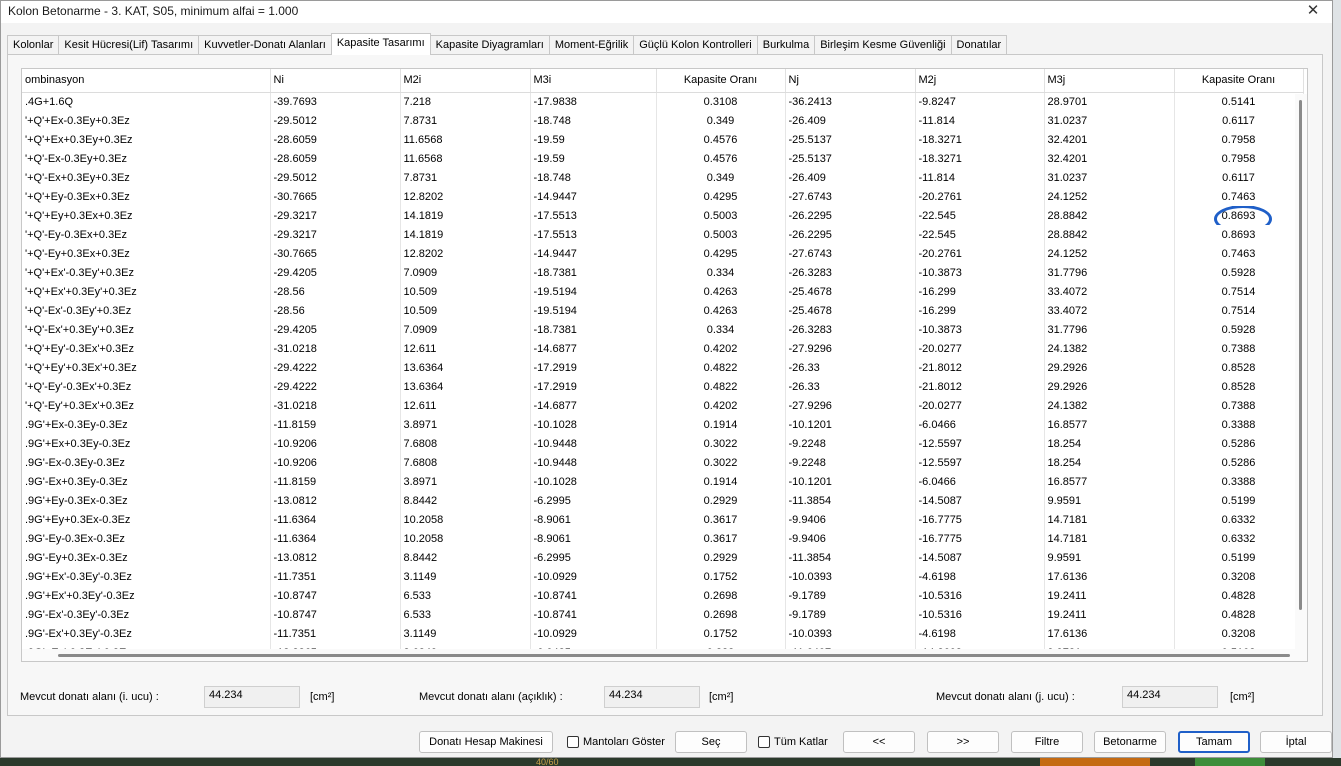 The image size is (1341, 766). What do you see at coordinates (1300, 355) in the screenshot?
I see `vertical-scroll-thumb` at bounding box center [1300, 355].